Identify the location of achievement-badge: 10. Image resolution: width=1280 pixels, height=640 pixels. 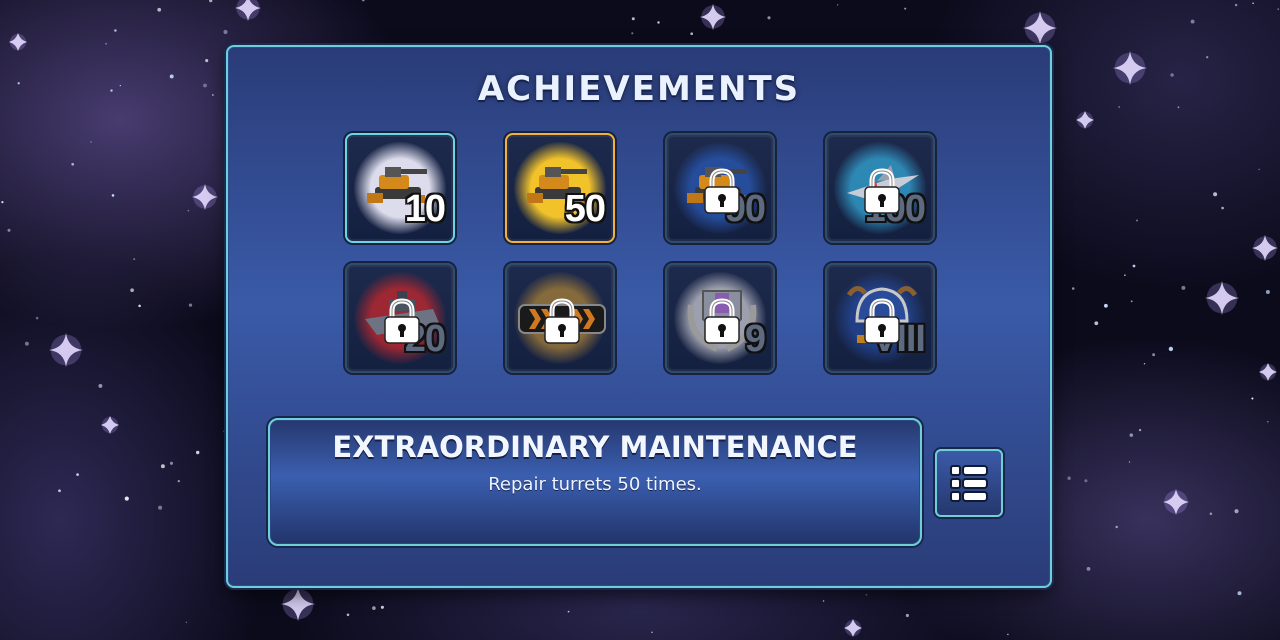
(400, 188).